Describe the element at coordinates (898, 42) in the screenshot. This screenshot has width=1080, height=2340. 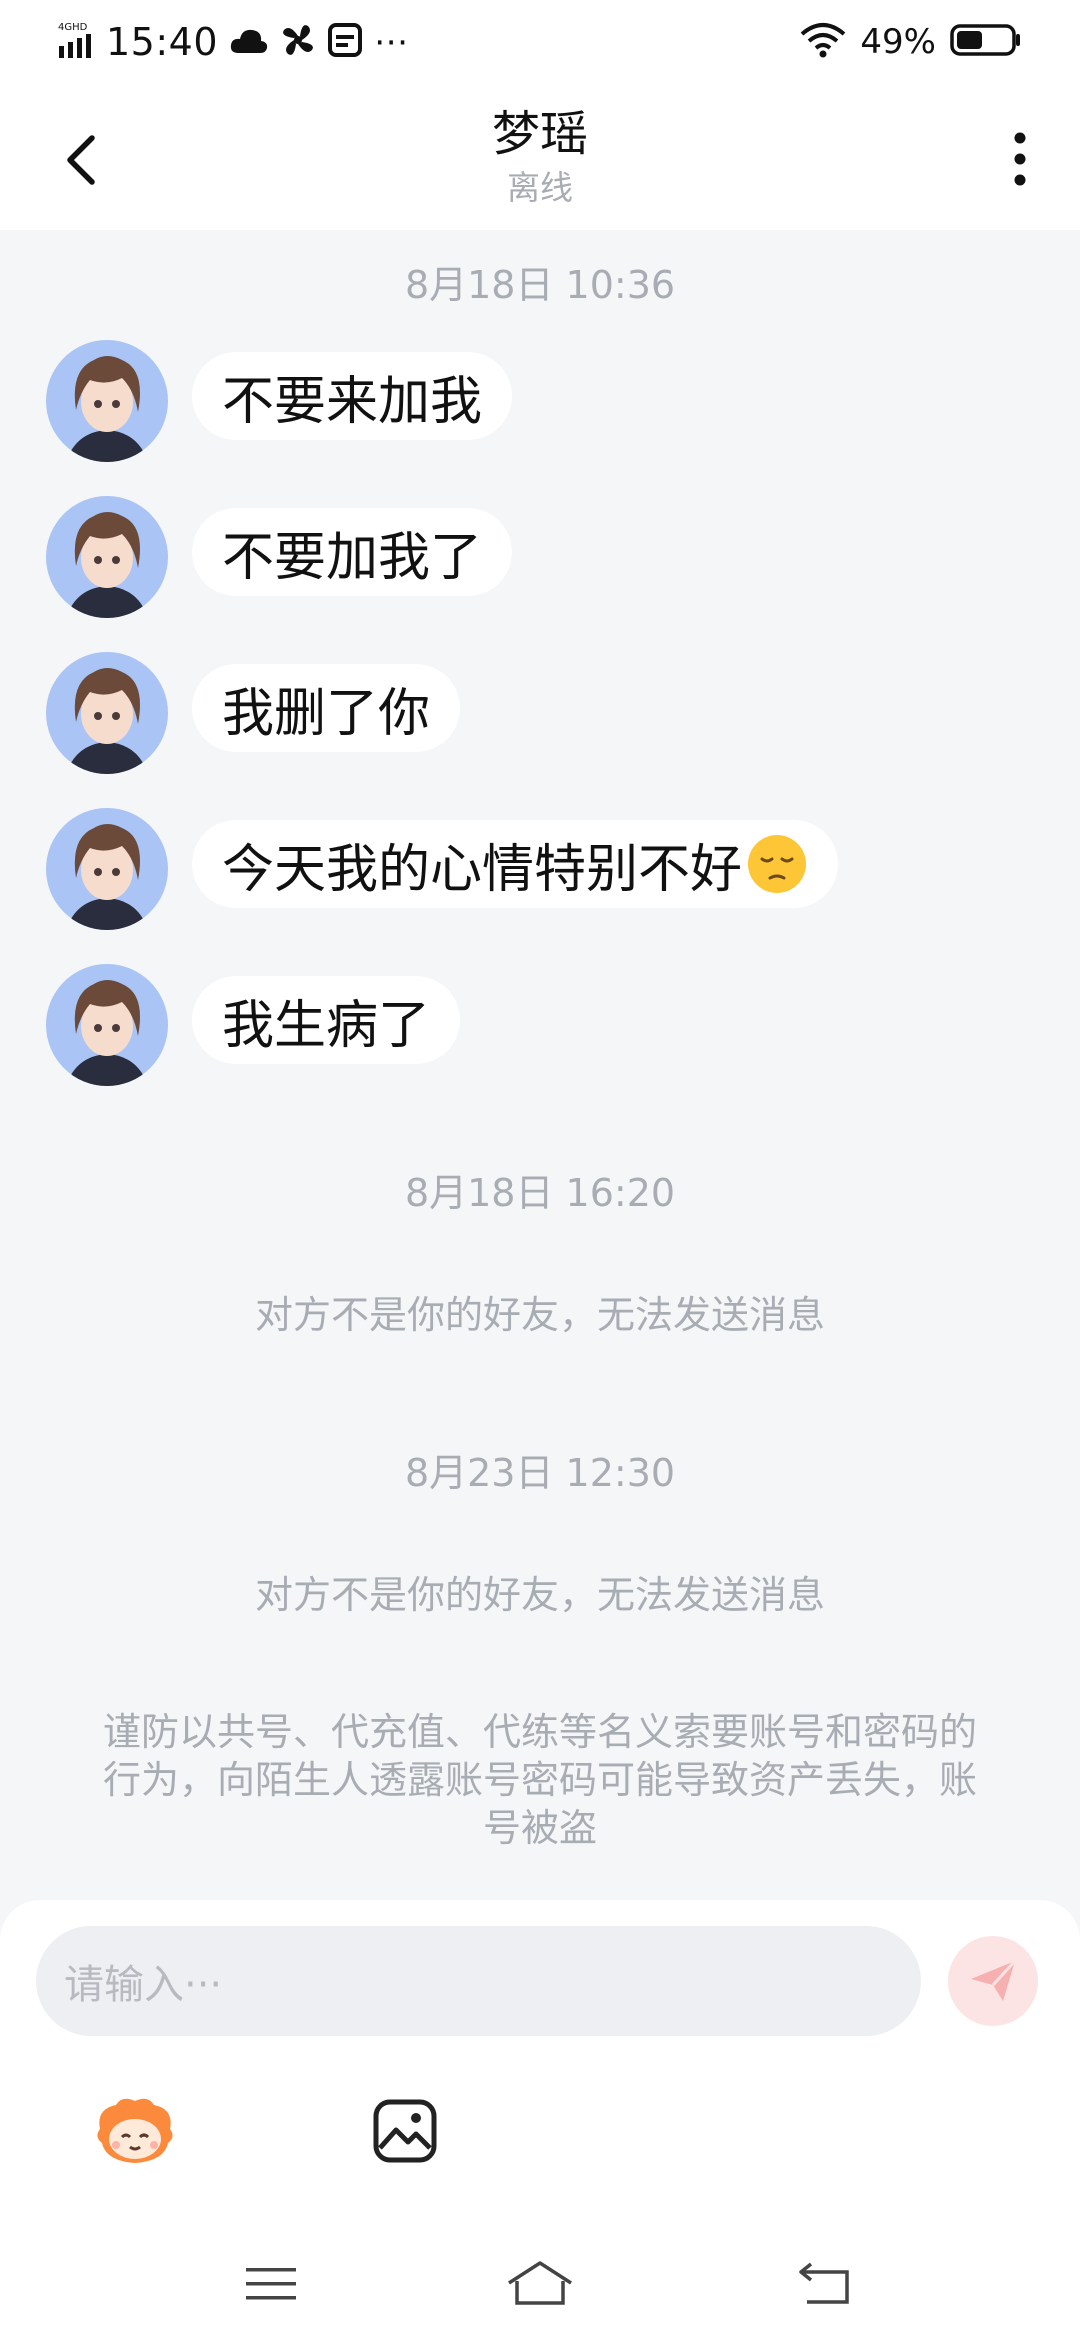
I see `battery-percent: 49%` at that location.